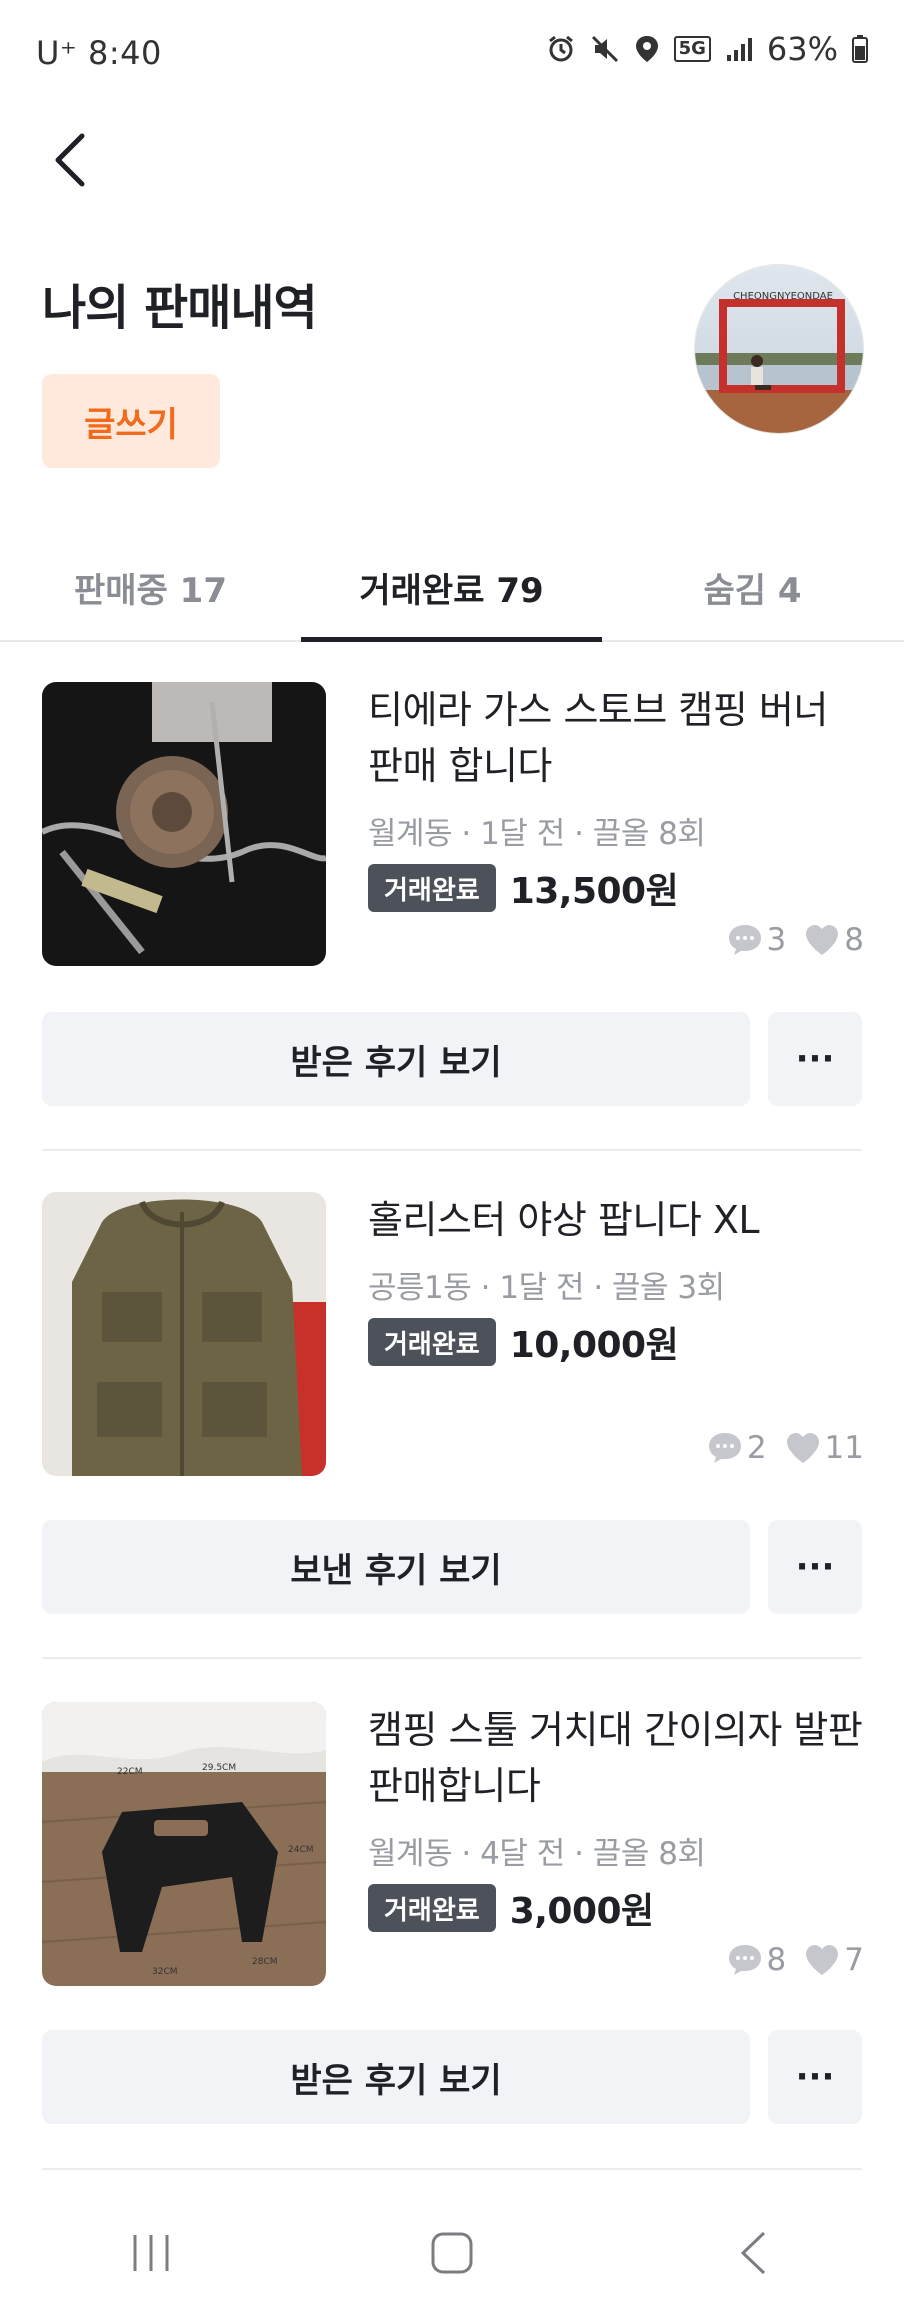 Image resolution: width=904 pixels, height=2316 pixels. What do you see at coordinates (454, 1786) in the screenshot?
I see `item-title-line: 판매합니다` at bounding box center [454, 1786].